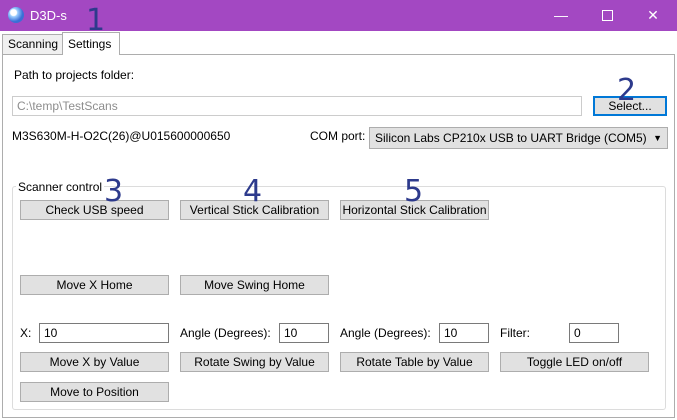 The height and width of the screenshot is (420, 677). I want to click on maximize-icon, so click(607, 15).